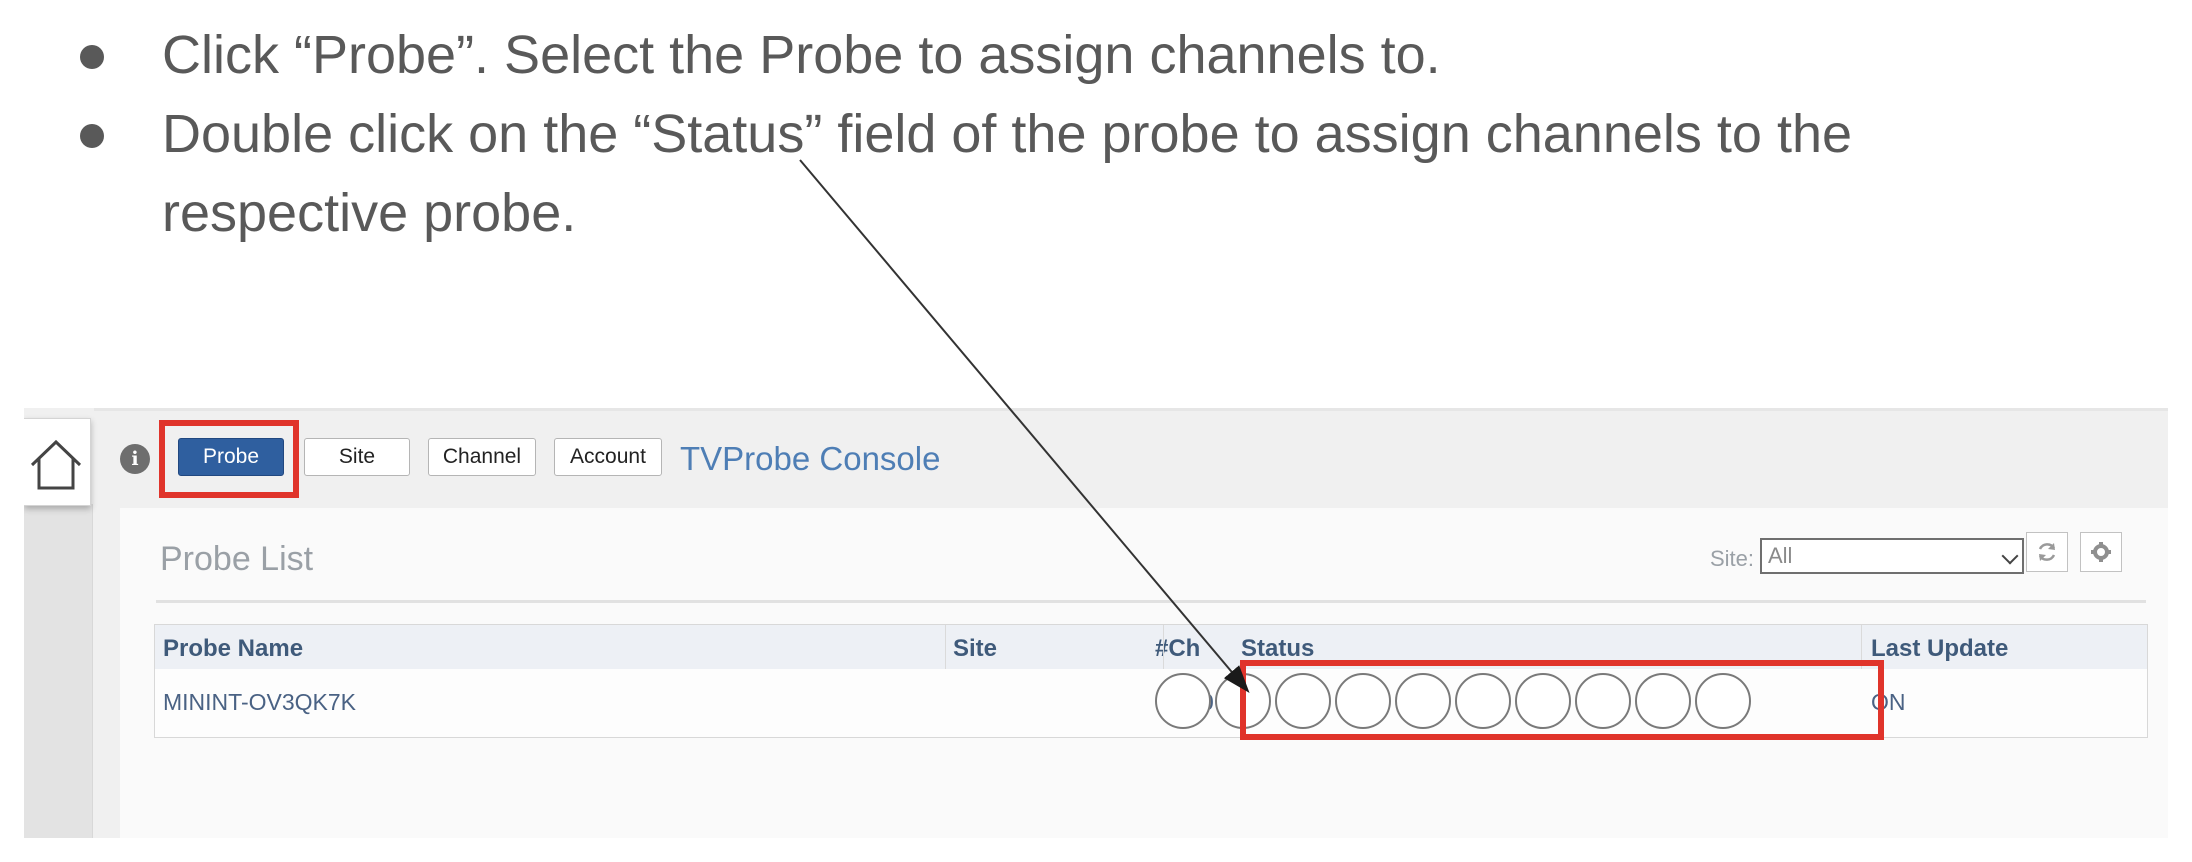 This screenshot has height=862, width=2192. I want to click on annotation-arrow, so click(1024, 426).